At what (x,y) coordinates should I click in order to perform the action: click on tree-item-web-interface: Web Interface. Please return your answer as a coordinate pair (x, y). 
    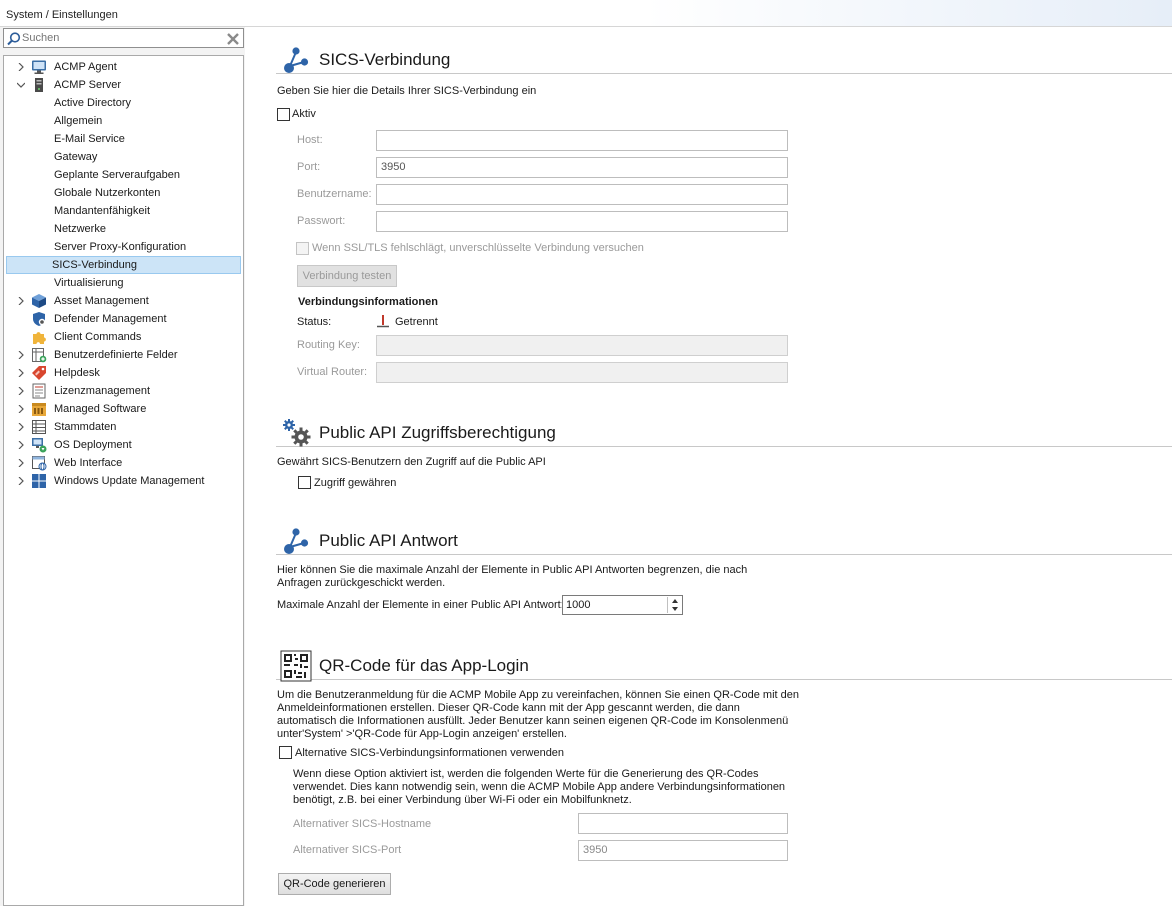
    Looking at the image, I should click on (123, 463).